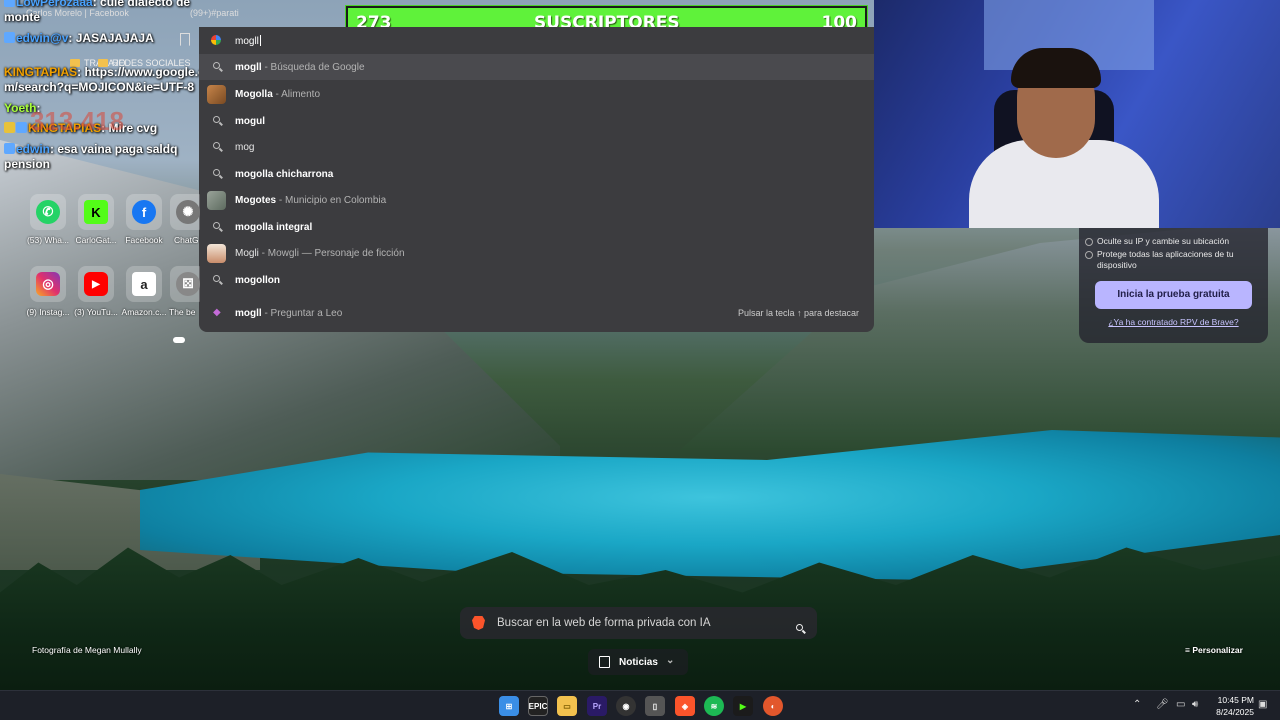 The width and height of the screenshot is (1280, 720). I want to click on chat-message: LowPerozaaa: culé dialecto de monte, so click(110, 12).